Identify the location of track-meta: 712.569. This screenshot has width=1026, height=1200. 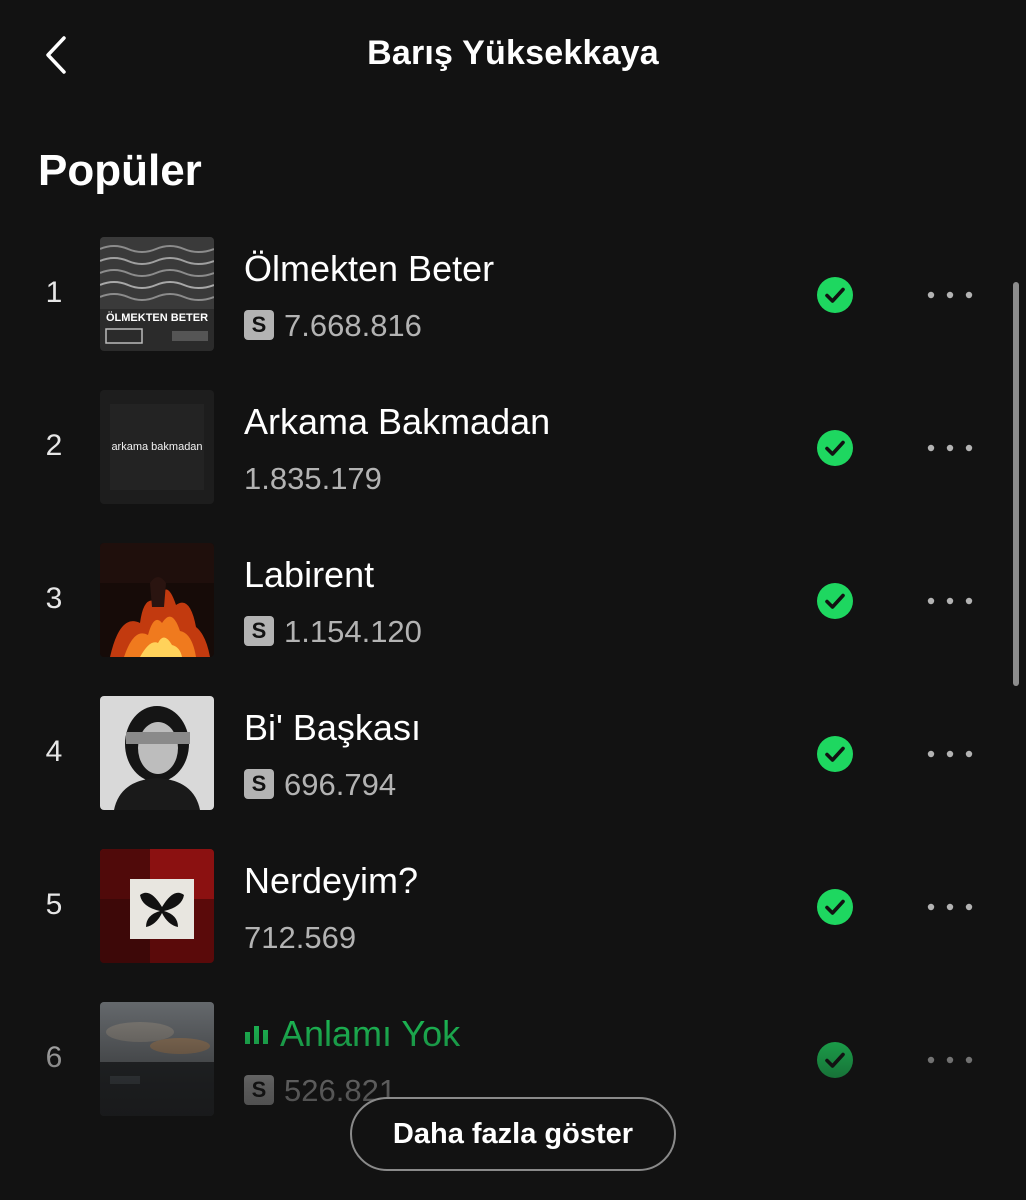
(300, 938).